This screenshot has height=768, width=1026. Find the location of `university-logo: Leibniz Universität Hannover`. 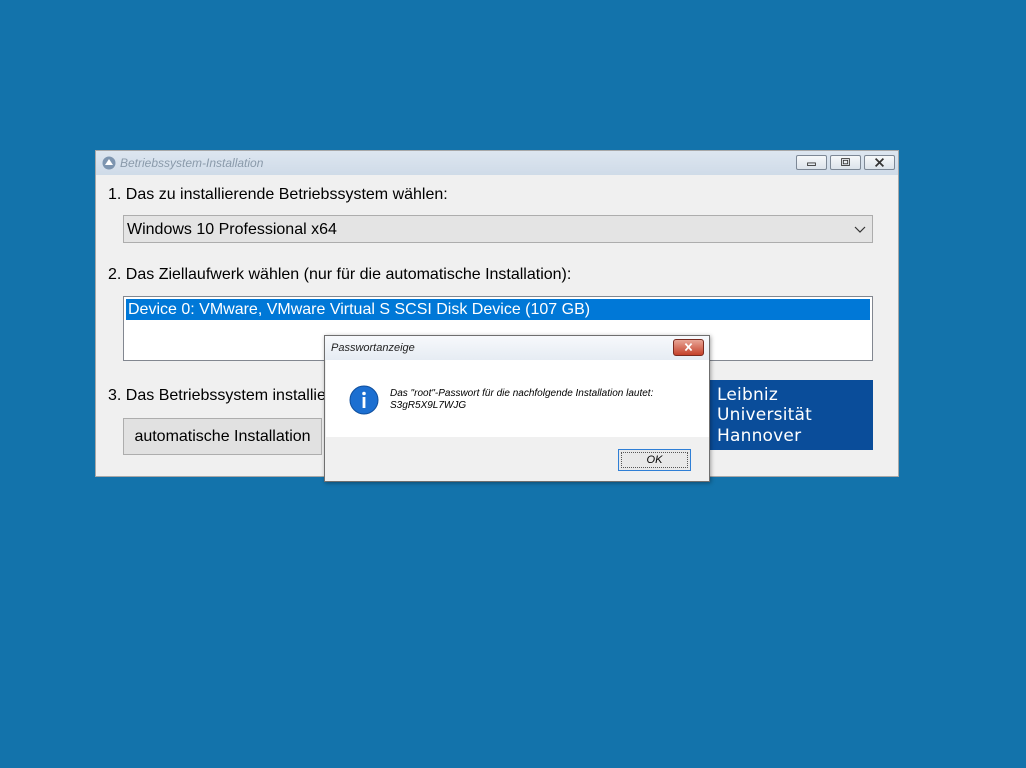

university-logo: Leibniz Universität Hannover is located at coordinates (787, 415).